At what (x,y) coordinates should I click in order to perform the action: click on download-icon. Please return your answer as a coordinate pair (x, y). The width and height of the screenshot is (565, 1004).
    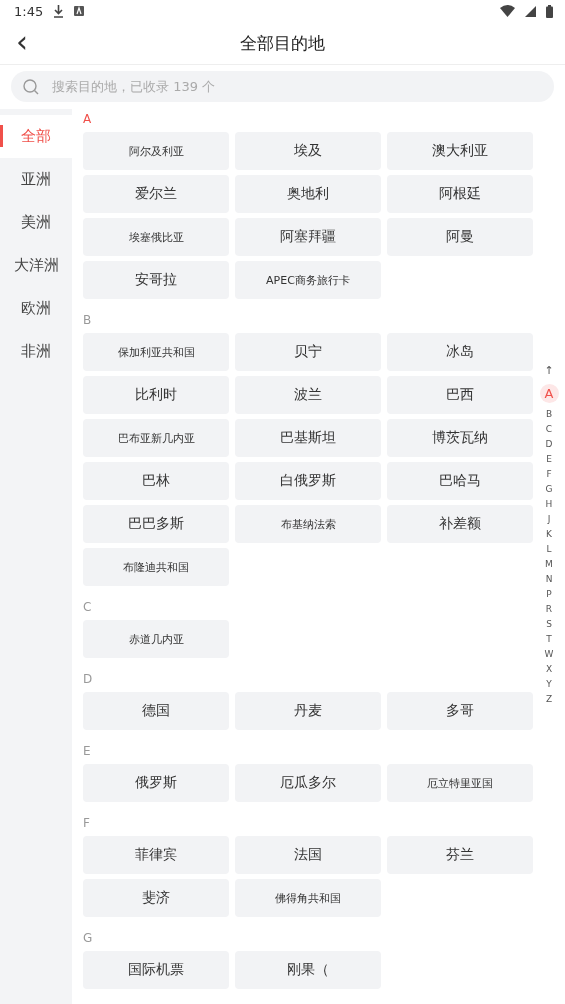
    Looking at the image, I should click on (59, 11).